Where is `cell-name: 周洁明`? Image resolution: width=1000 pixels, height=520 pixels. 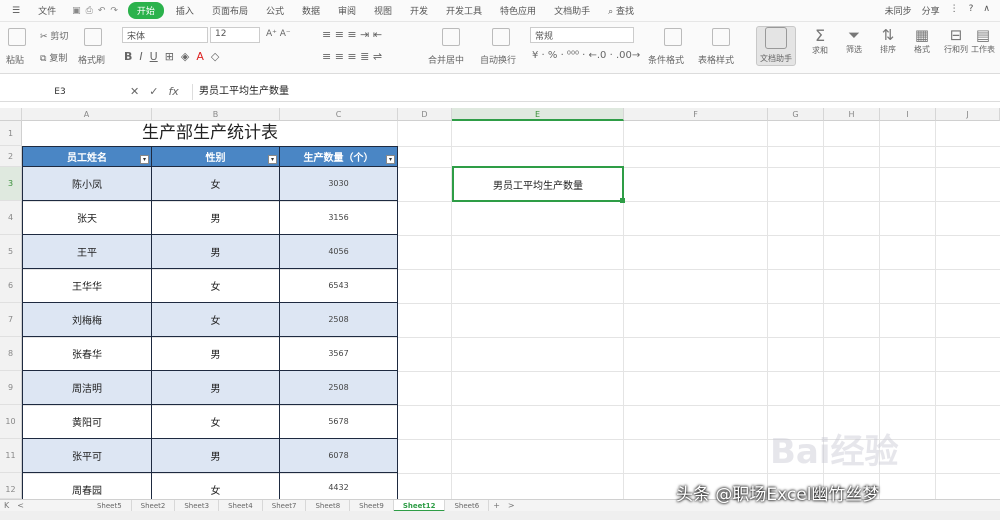 cell-name: 周洁明 is located at coordinates (87, 388).